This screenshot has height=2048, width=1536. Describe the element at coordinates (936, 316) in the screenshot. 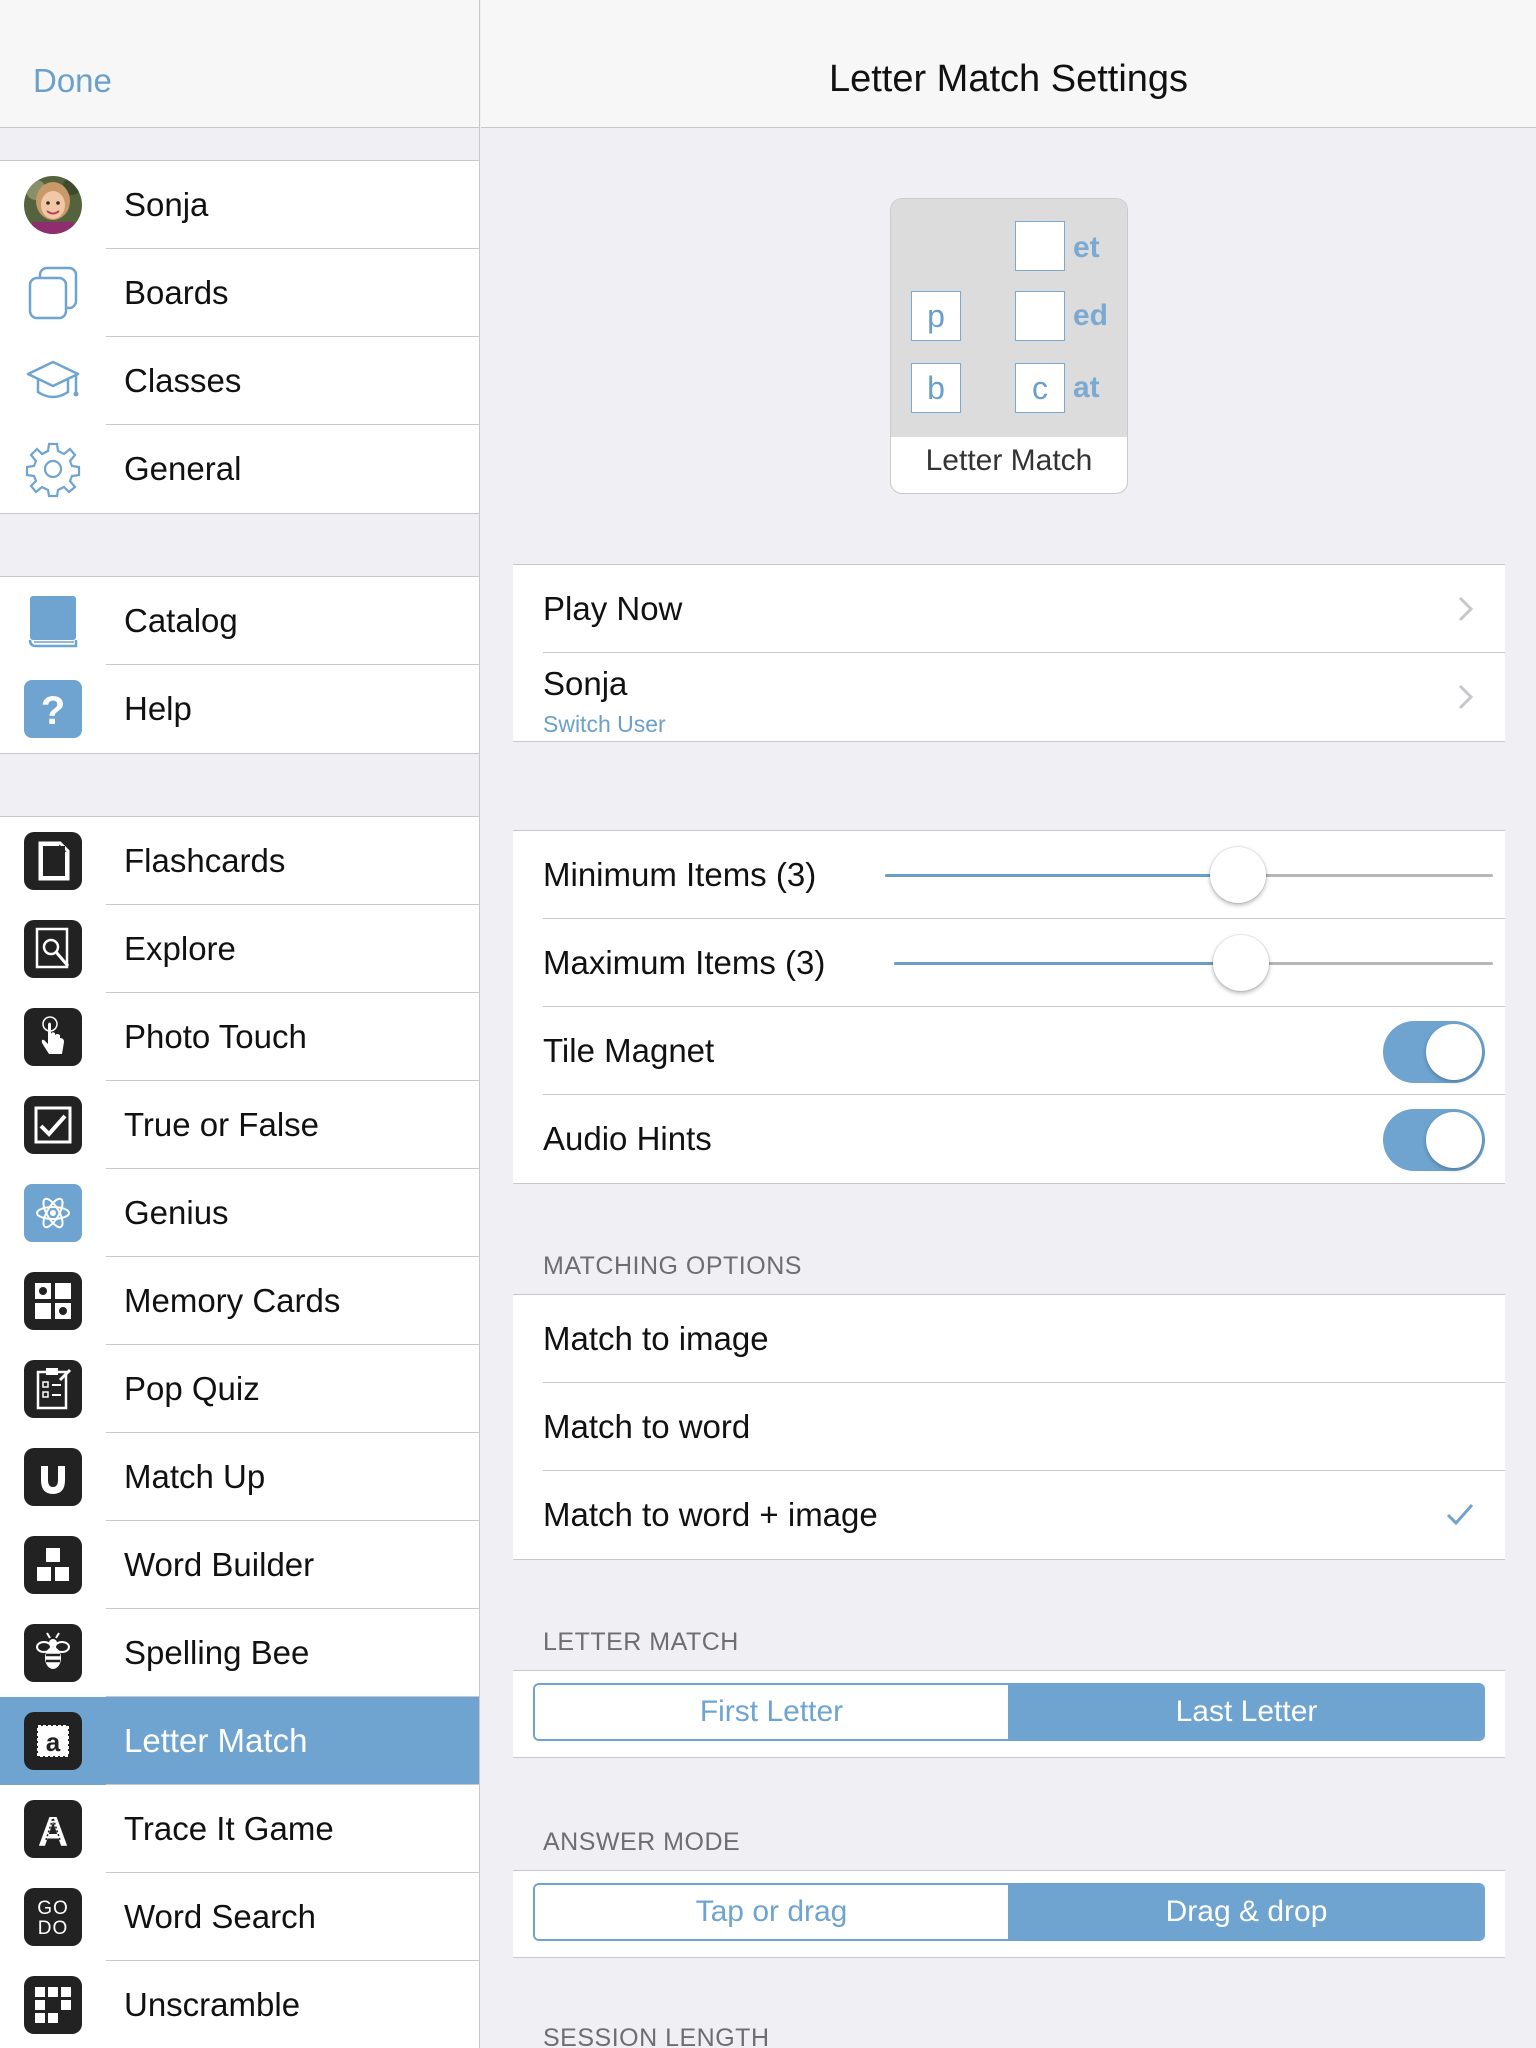

I see `letter-tile: p` at that location.